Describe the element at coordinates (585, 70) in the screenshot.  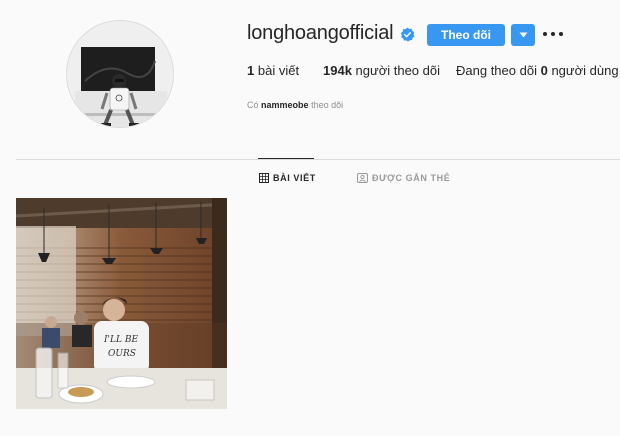
I see `following-suffix: người dùng` at that location.